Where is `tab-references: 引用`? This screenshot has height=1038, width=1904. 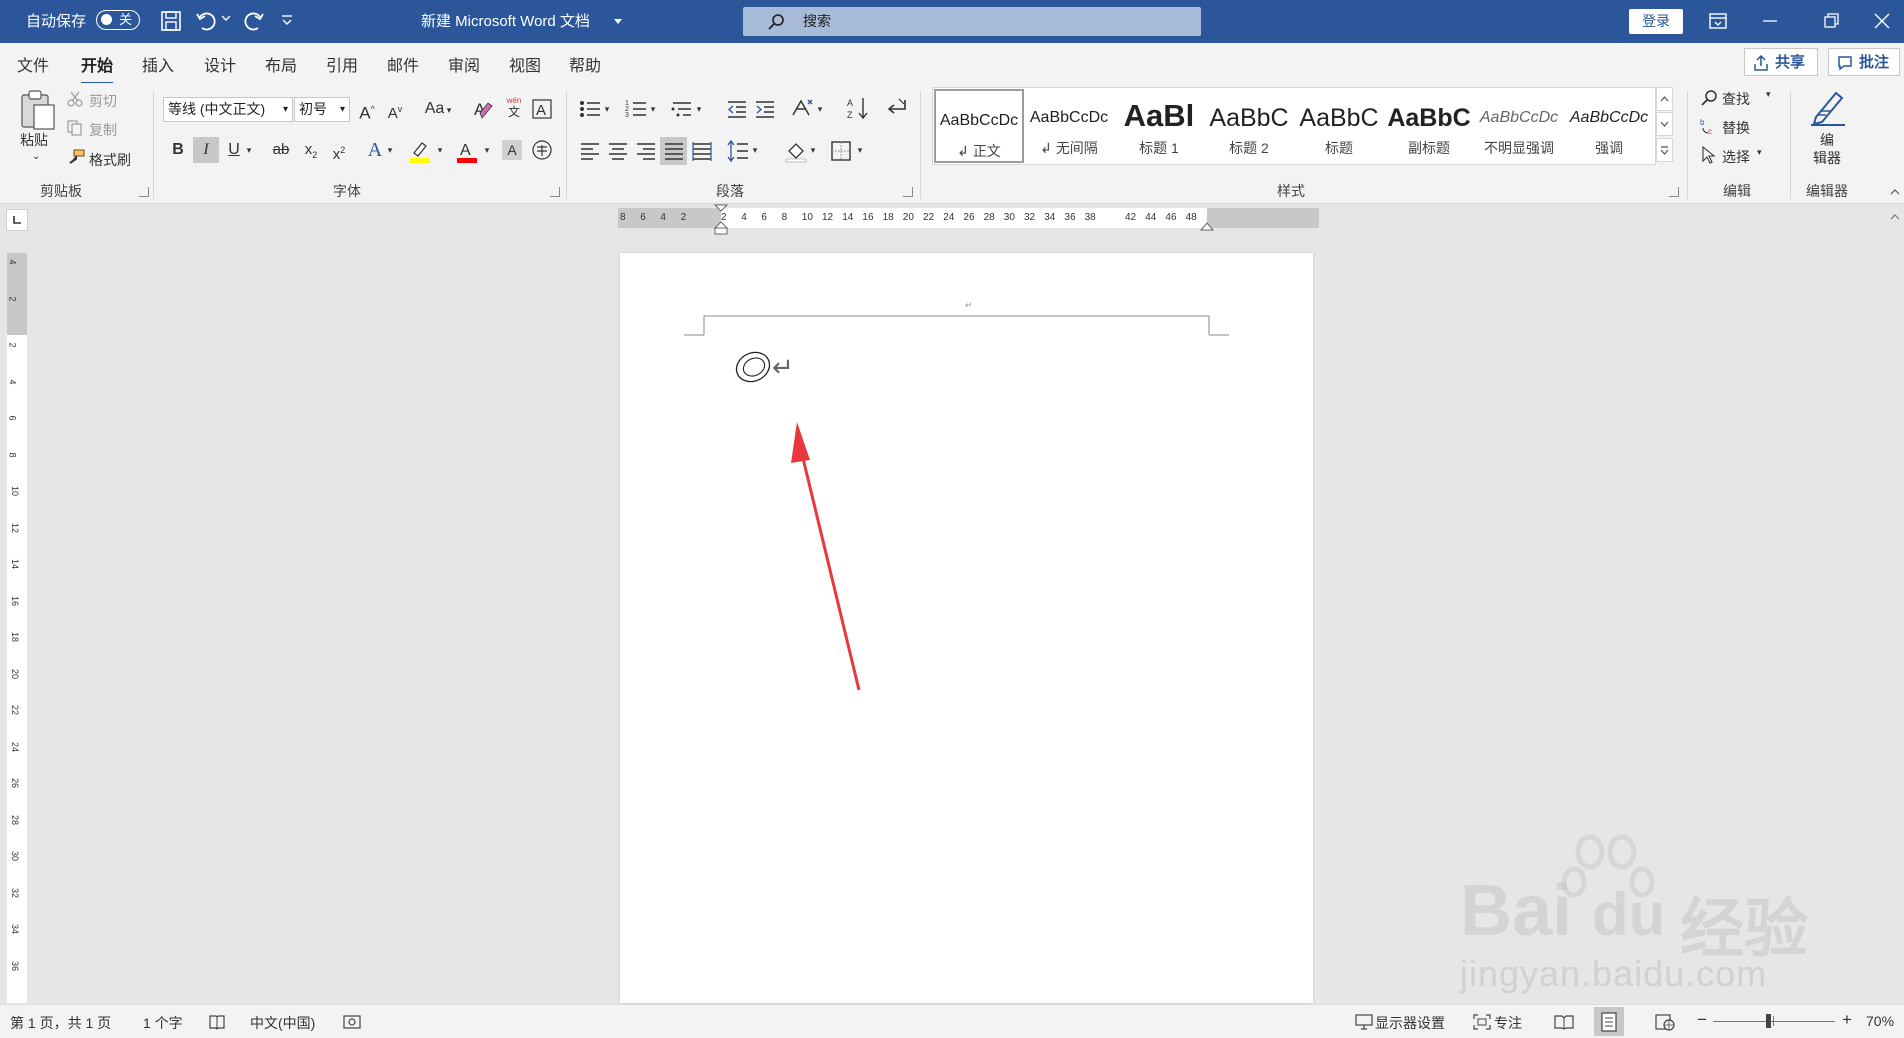
tab-references: 引用 is located at coordinates (342, 64).